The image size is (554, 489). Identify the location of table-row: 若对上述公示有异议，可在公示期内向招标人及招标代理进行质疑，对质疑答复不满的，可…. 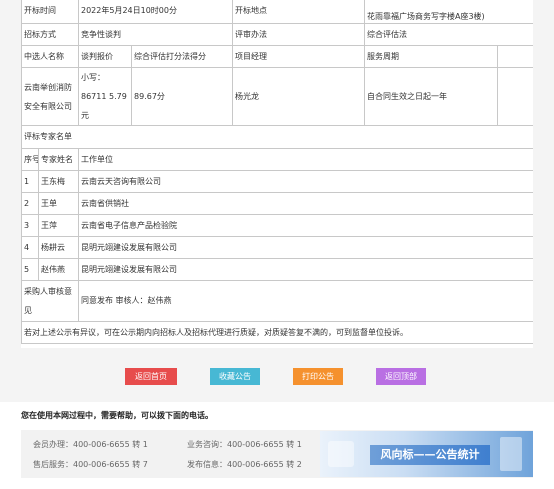
(277, 332).